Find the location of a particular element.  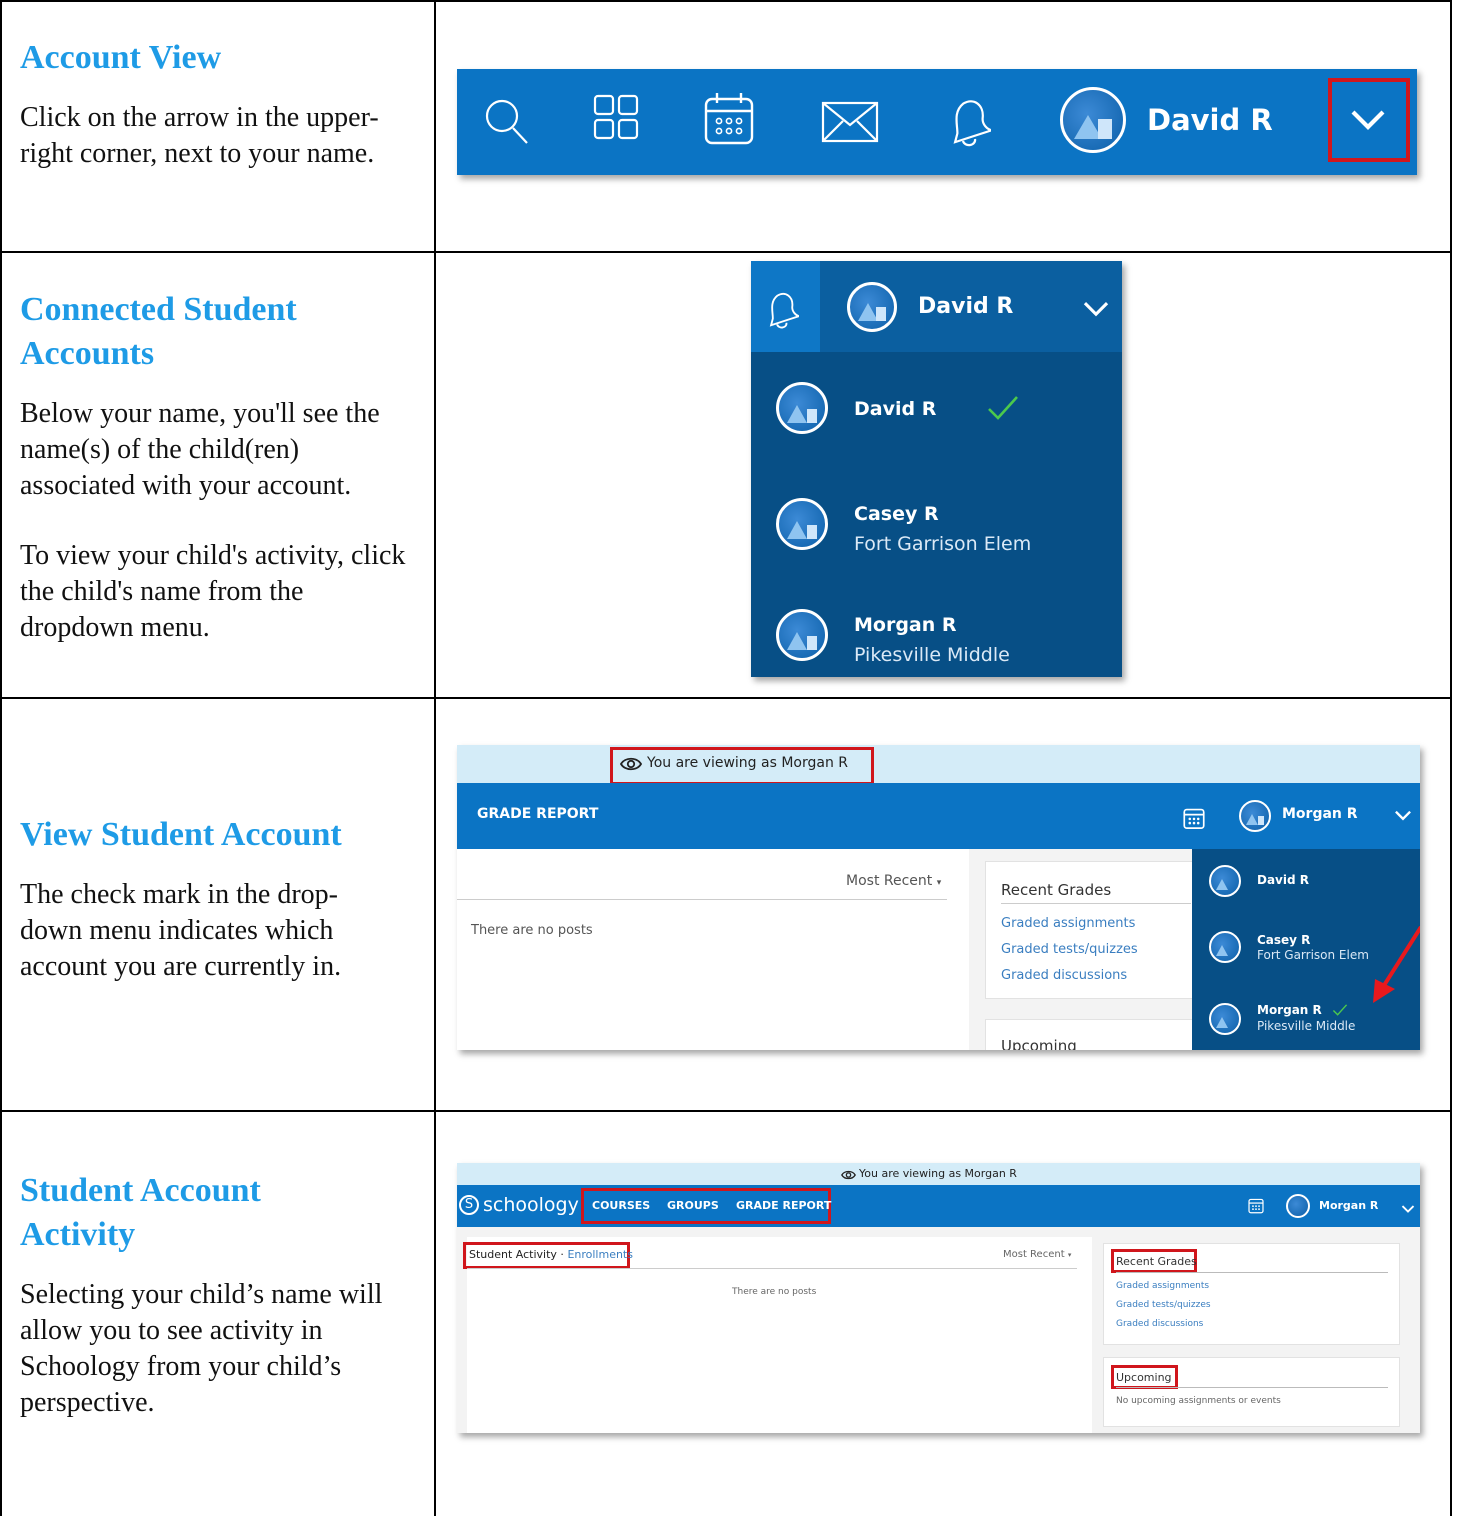

user-name: David R is located at coordinates (1210, 120).